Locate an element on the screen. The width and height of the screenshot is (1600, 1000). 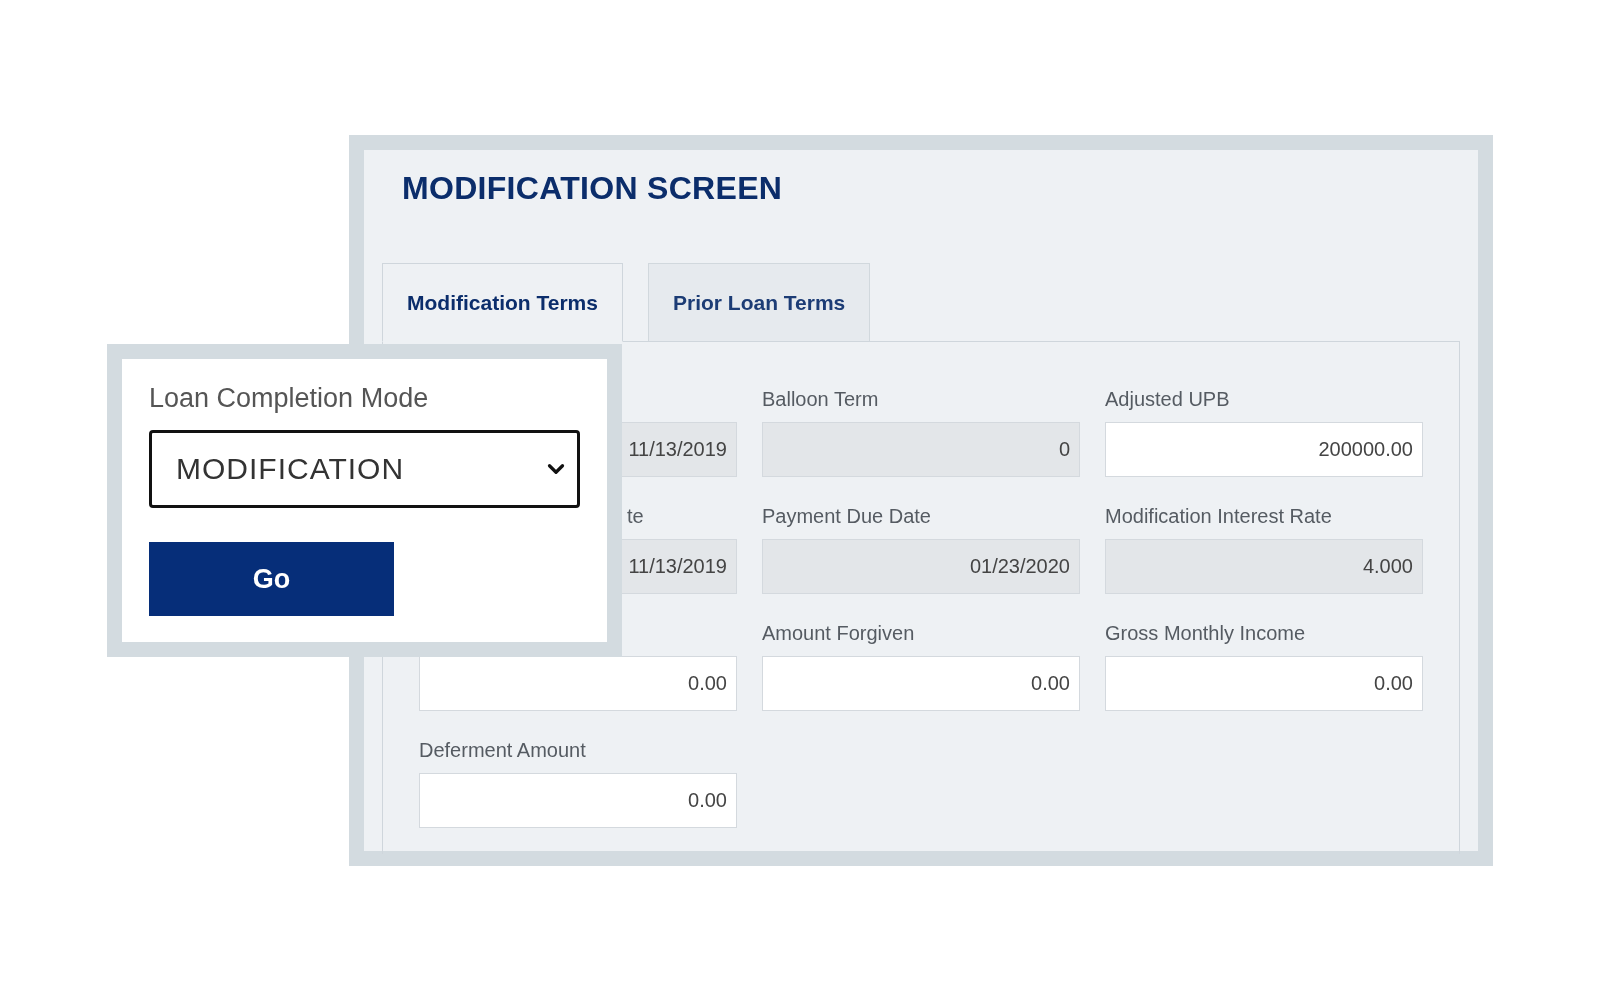
go-button: Go is located at coordinates (271, 579).